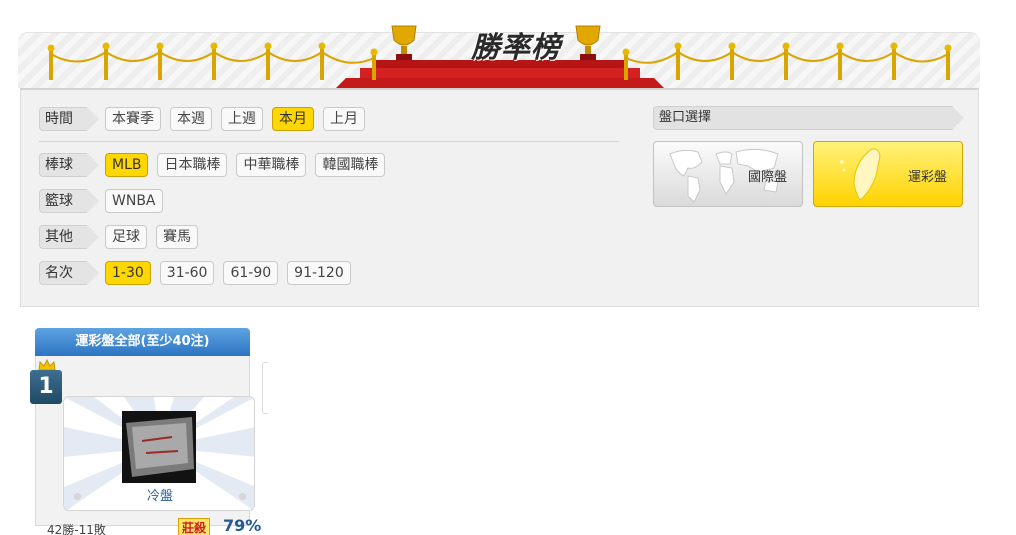  Describe the element at coordinates (293, 119) in the screenshot. I see `chip-this-month: 本月` at that location.